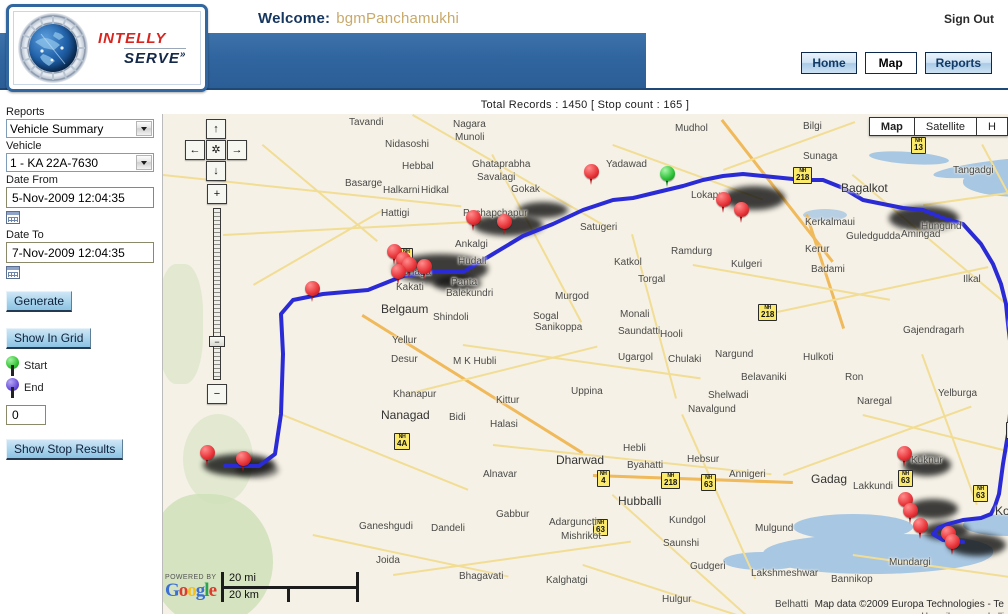  I want to click on map-start-marker, so click(667, 177).